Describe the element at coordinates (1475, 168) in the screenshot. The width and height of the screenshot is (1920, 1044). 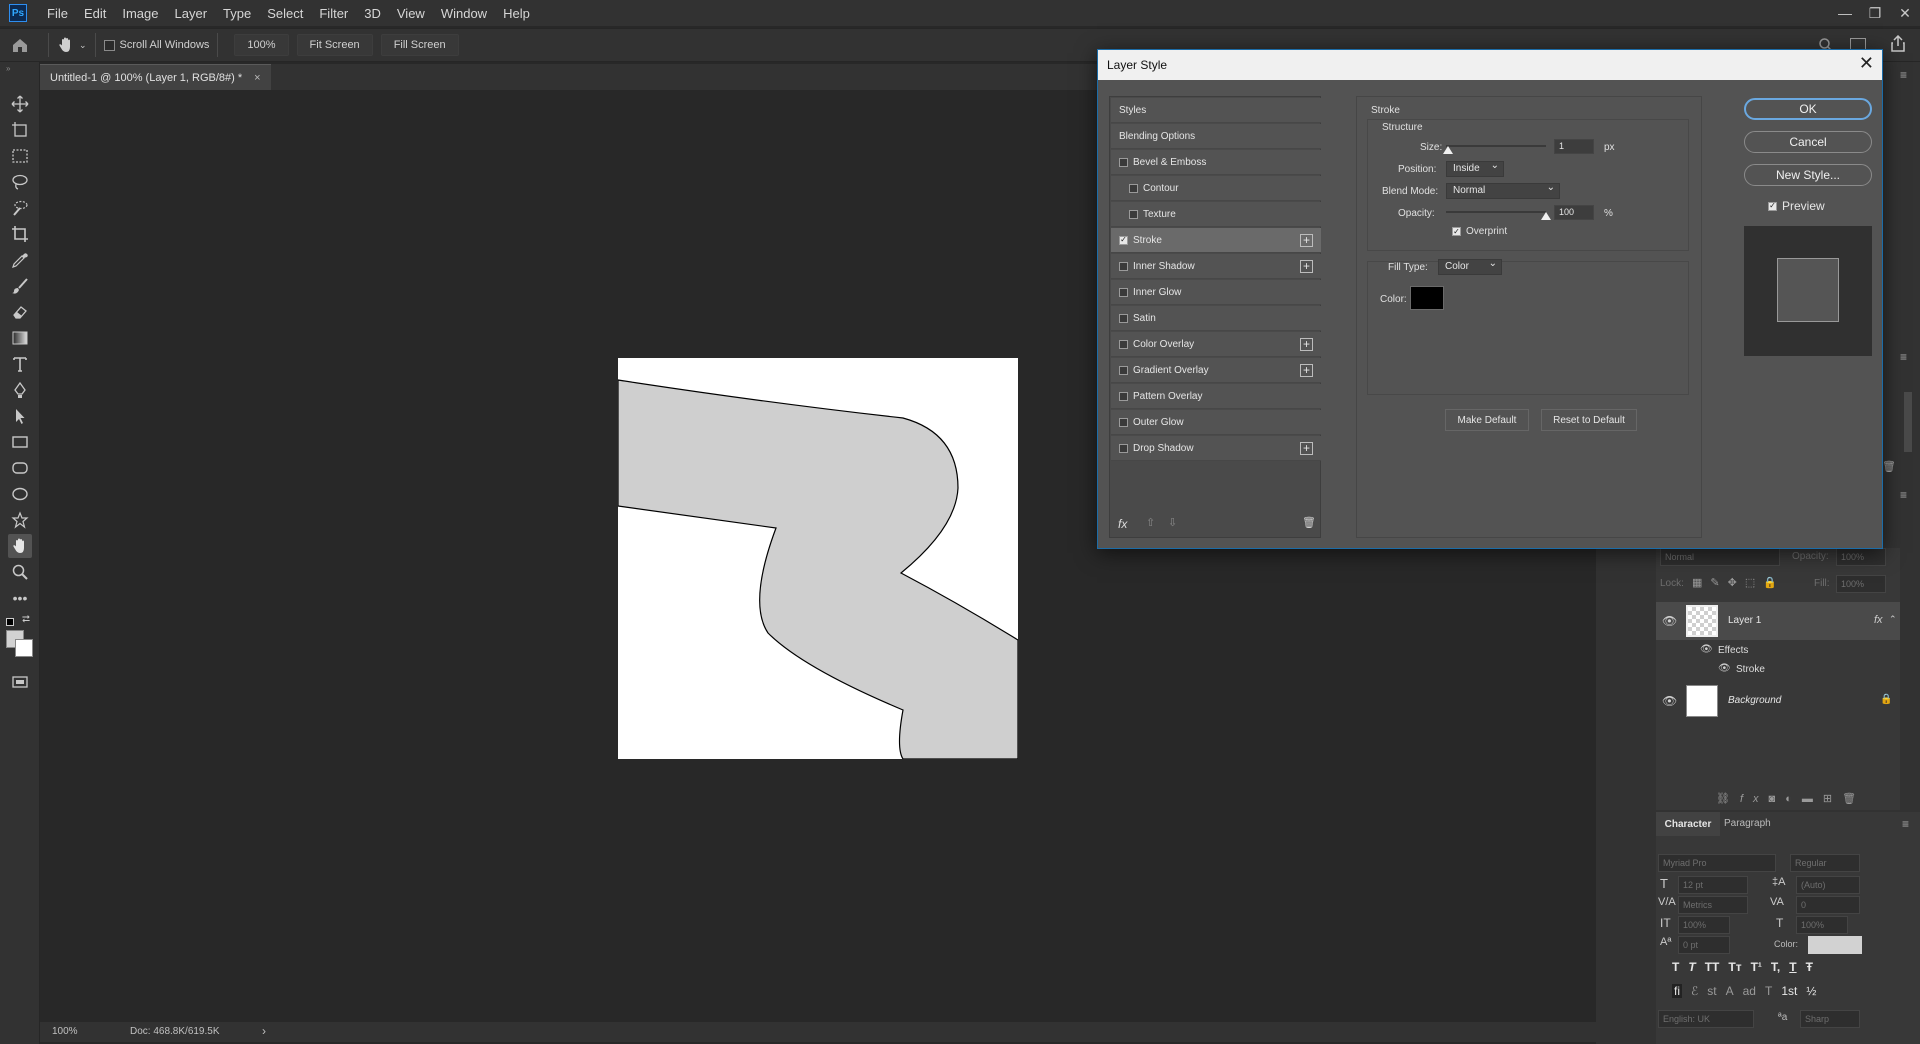
I see `position-select: Inside` at that location.